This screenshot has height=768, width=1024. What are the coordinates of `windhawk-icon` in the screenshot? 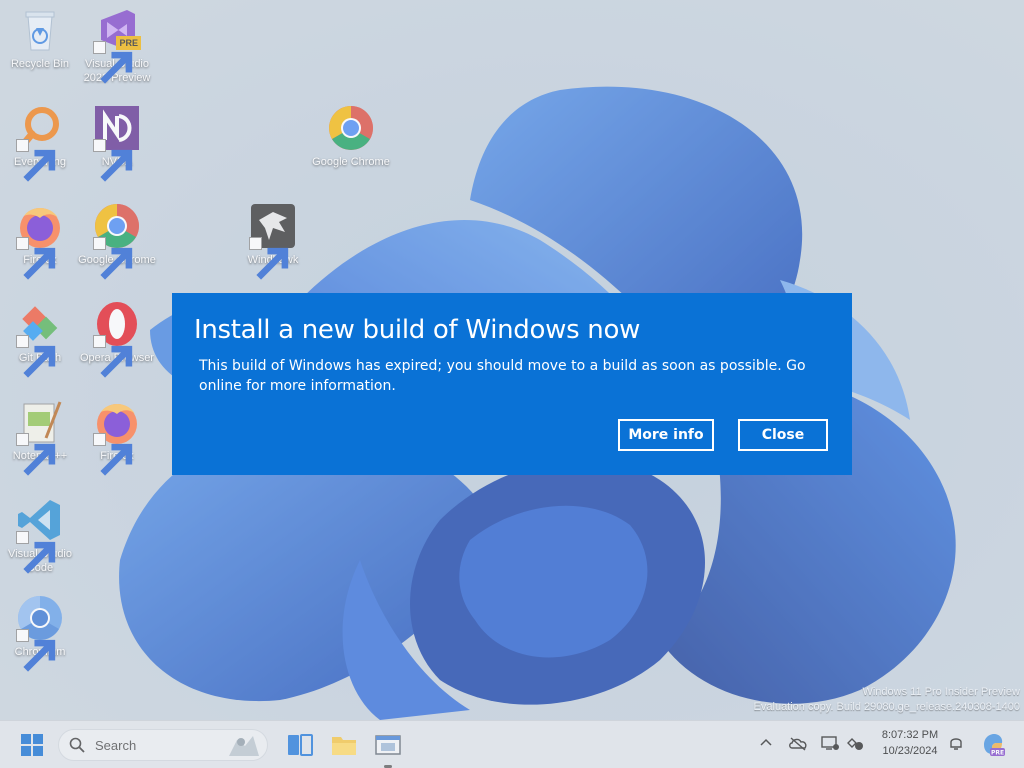 It's located at (273, 241).